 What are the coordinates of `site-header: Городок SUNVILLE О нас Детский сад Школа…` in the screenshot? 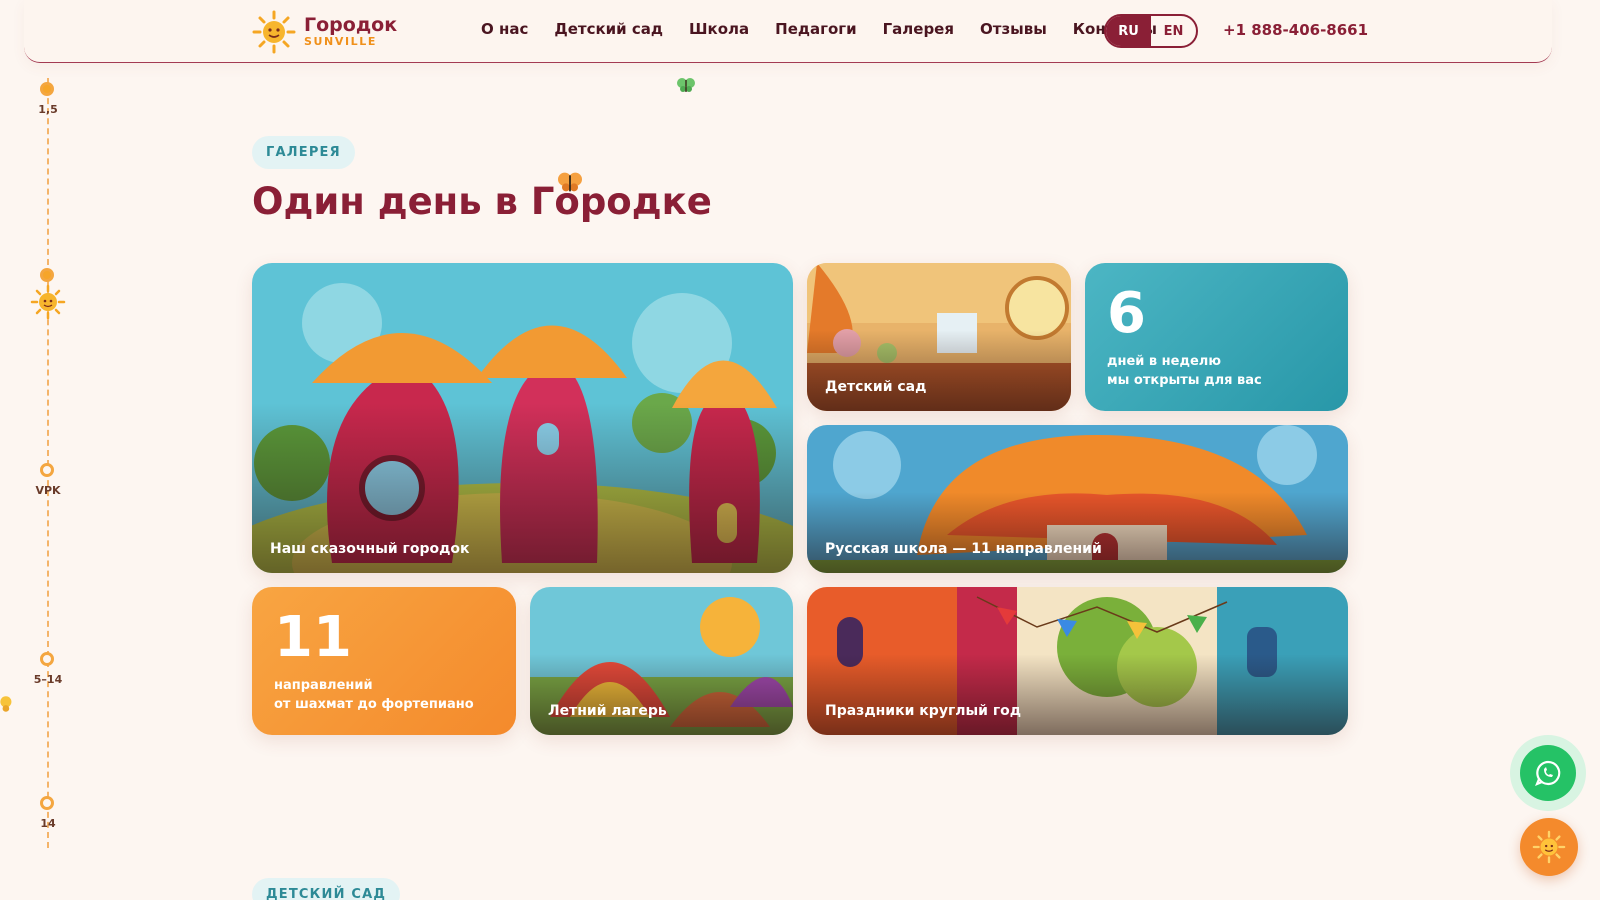 It's located at (788, 31).